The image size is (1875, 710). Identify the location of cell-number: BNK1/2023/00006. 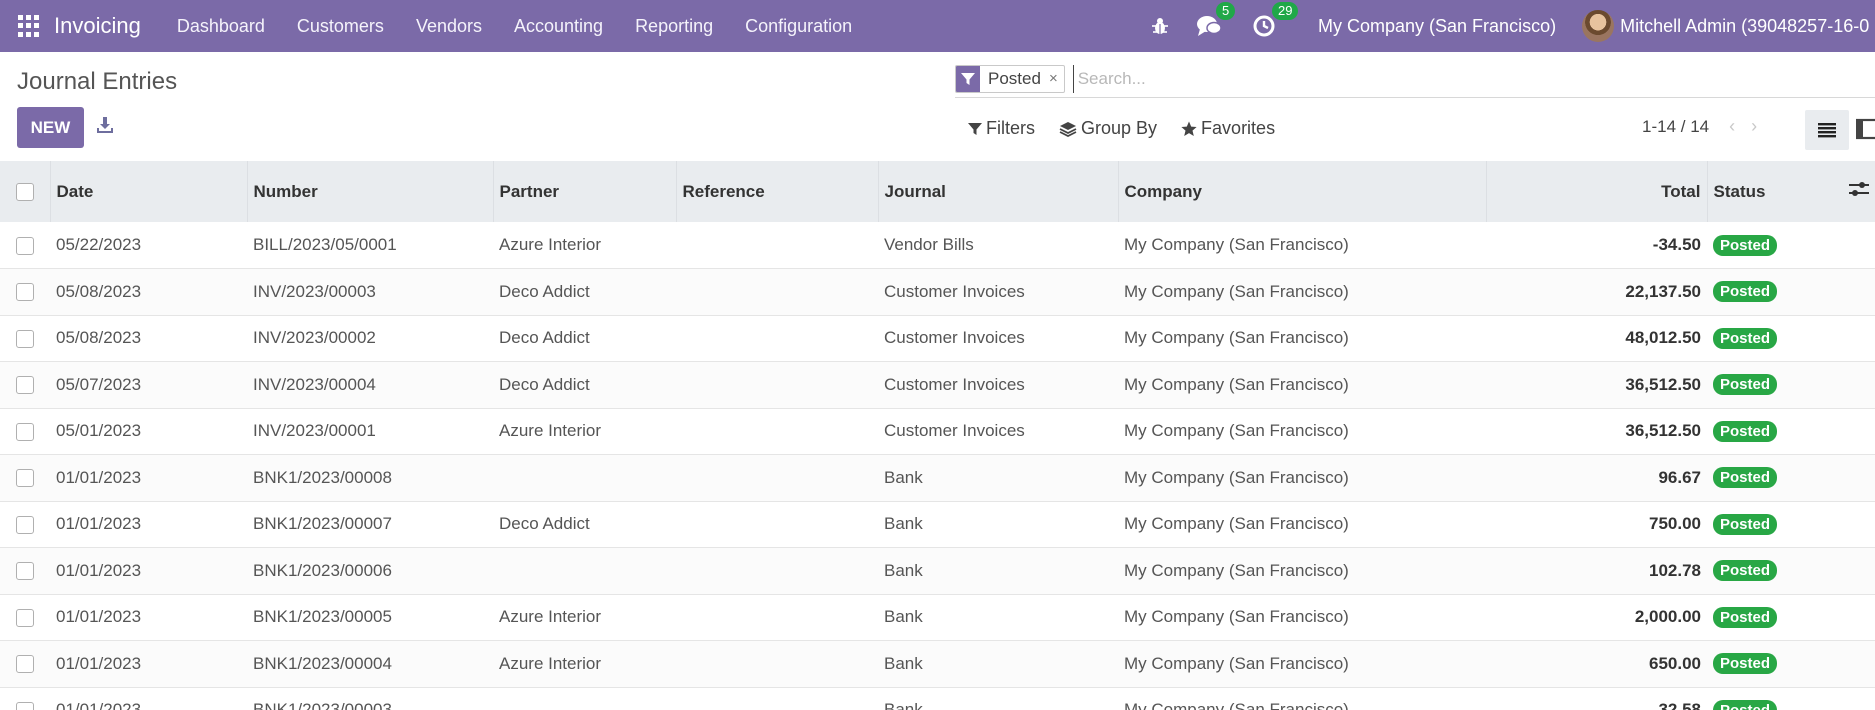
(322, 570).